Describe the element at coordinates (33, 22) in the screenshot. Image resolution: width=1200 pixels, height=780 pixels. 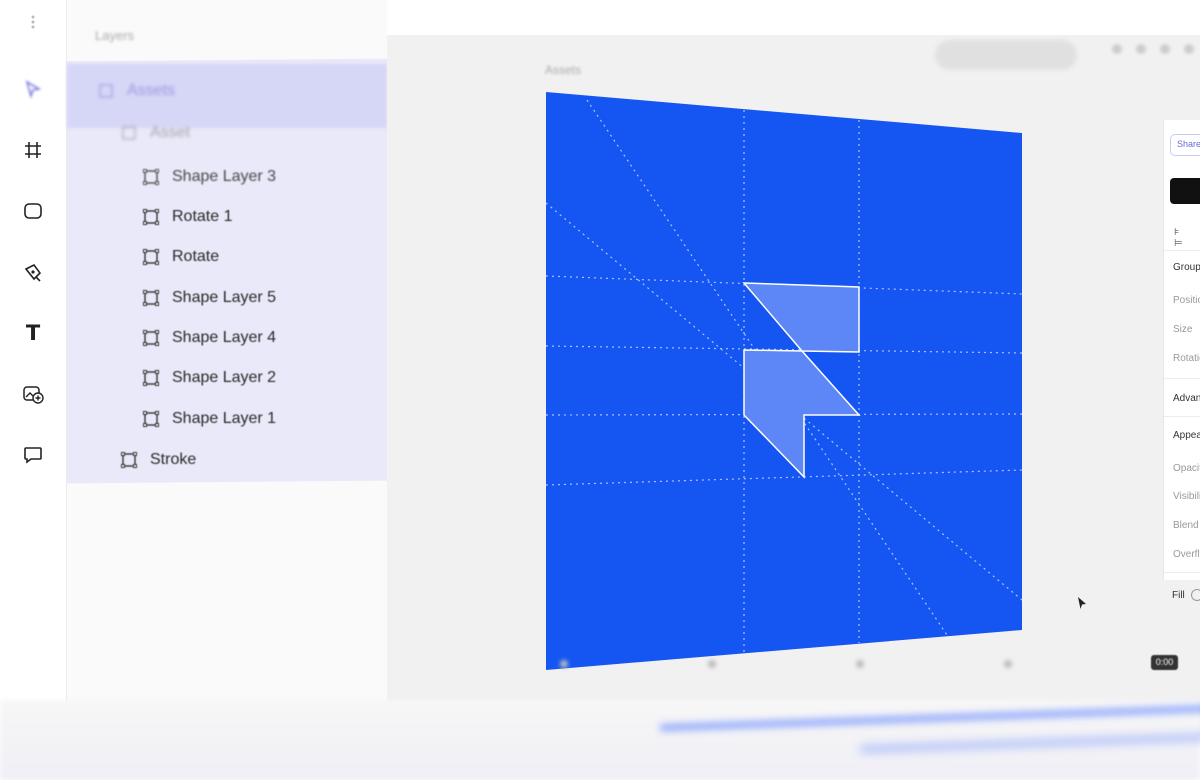
I see `menu-icon` at that location.